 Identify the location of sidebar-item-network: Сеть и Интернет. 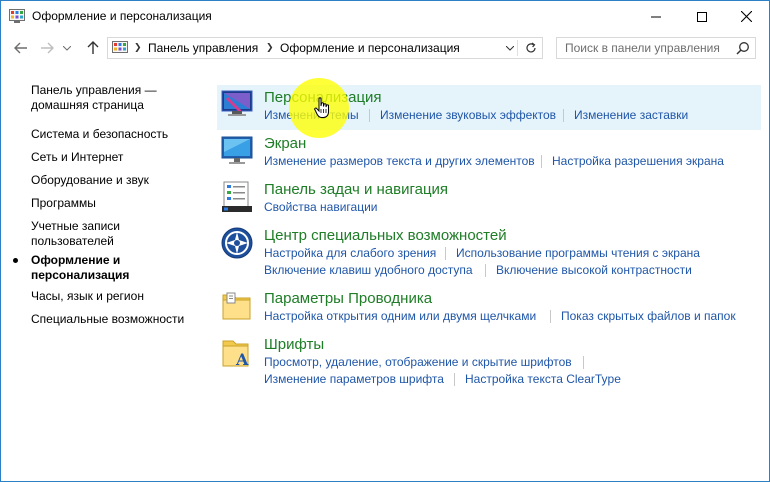
(77, 157).